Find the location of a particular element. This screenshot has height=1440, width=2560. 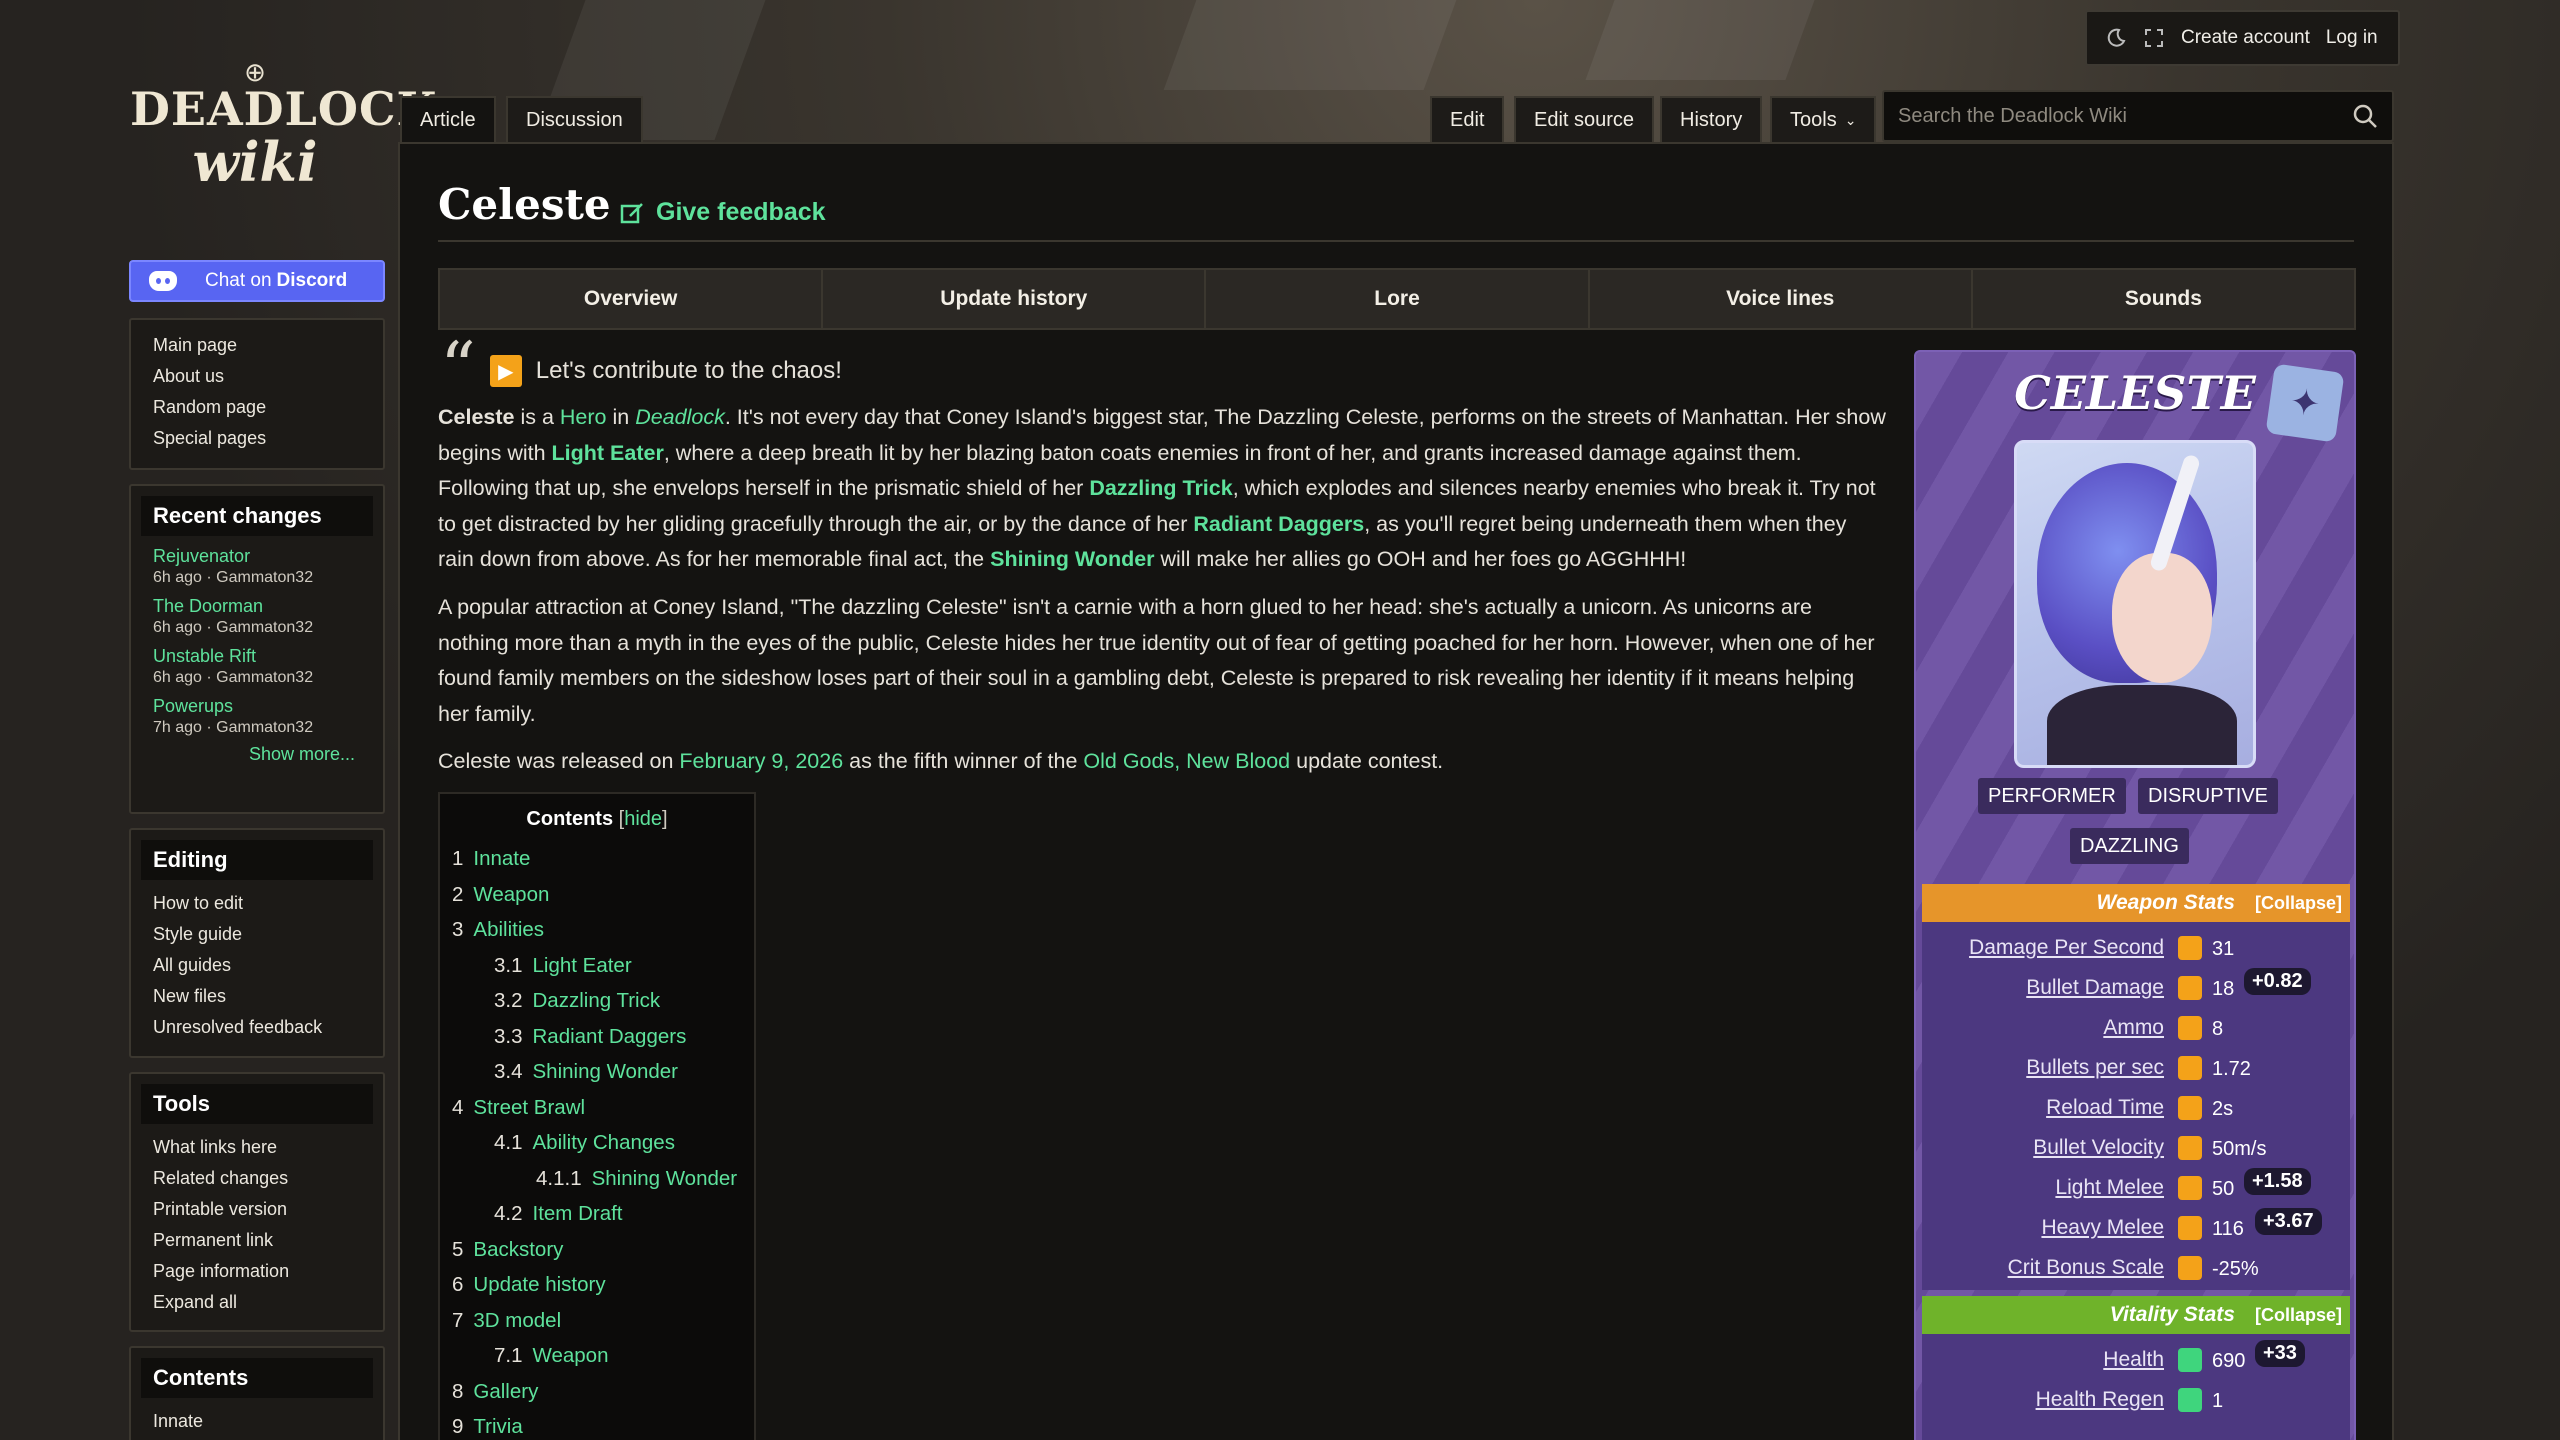

stat-row: Damage Per Second 31 is located at coordinates (2136, 948).